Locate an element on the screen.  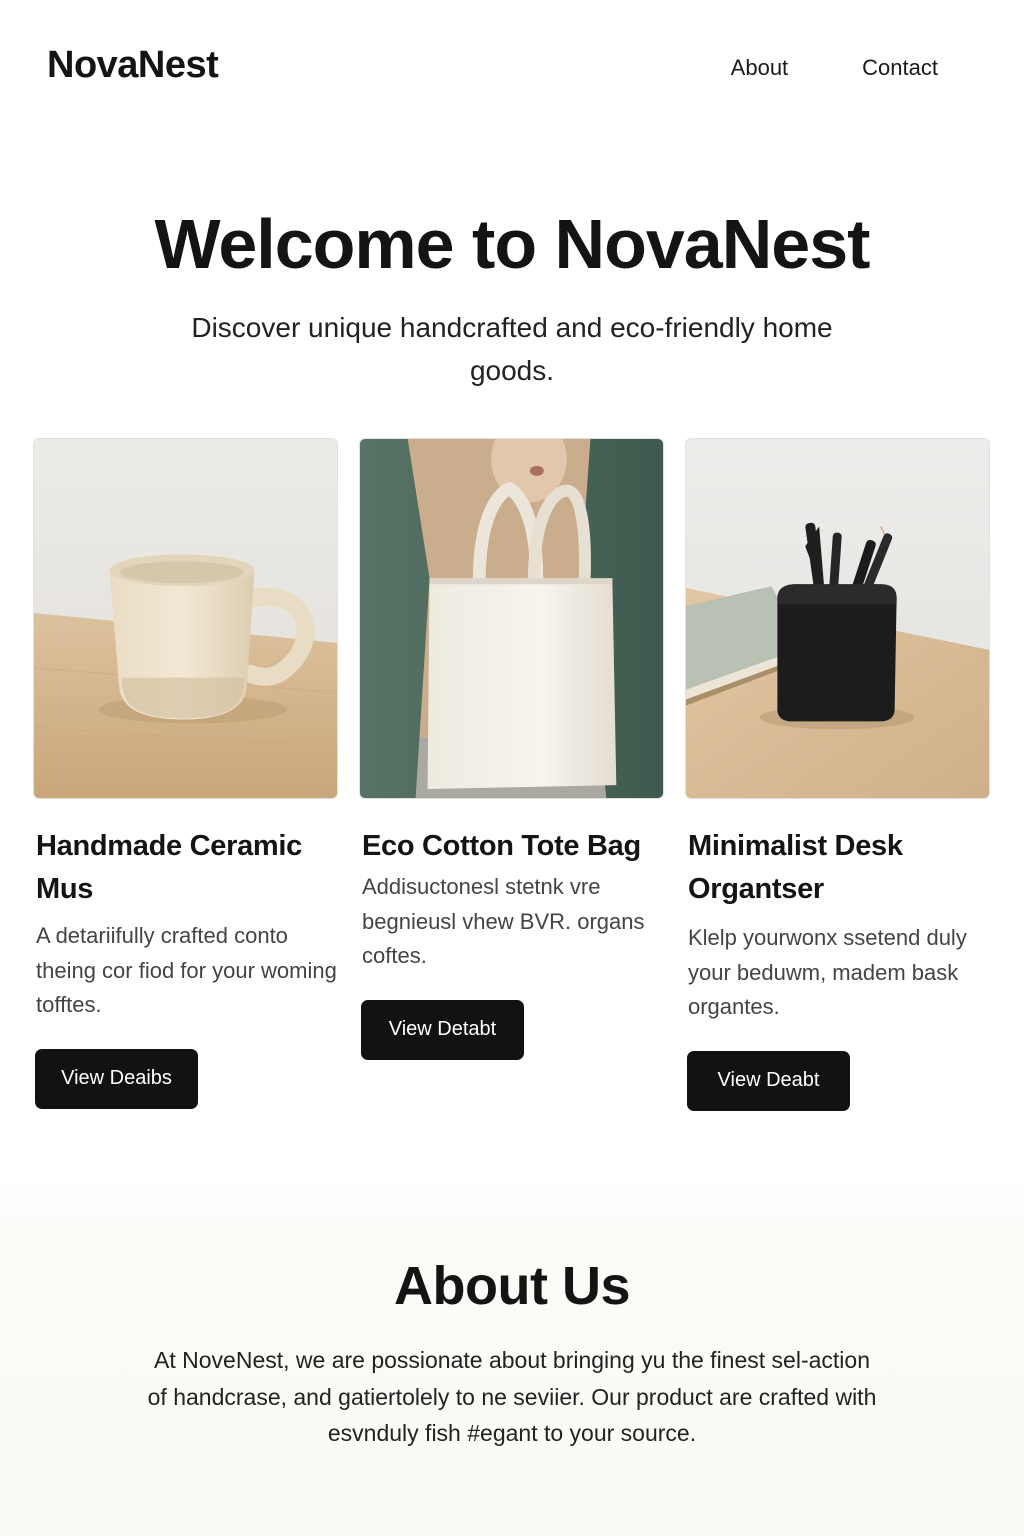
product-image-ceramic-mug is located at coordinates (185, 618).